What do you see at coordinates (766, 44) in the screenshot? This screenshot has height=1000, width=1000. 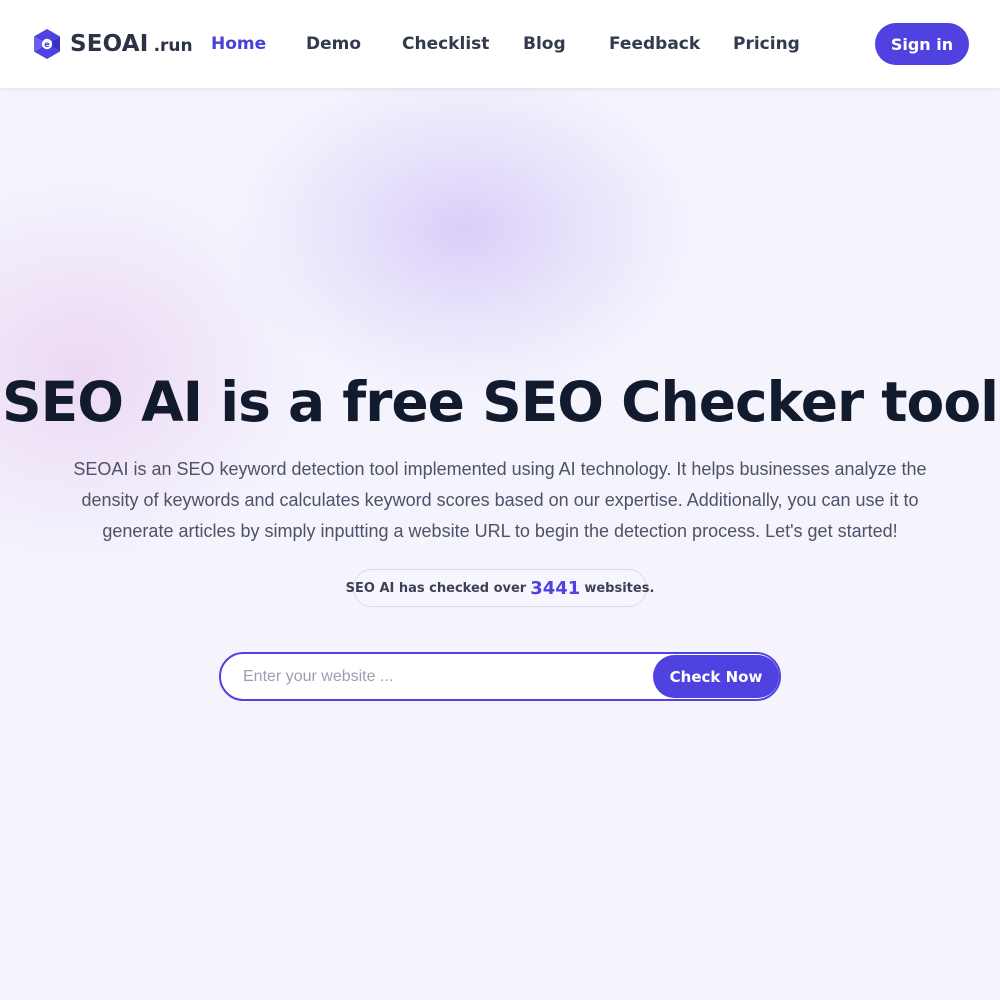 I see `nav-pricing: Pricing` at bounding box center [766, 44].